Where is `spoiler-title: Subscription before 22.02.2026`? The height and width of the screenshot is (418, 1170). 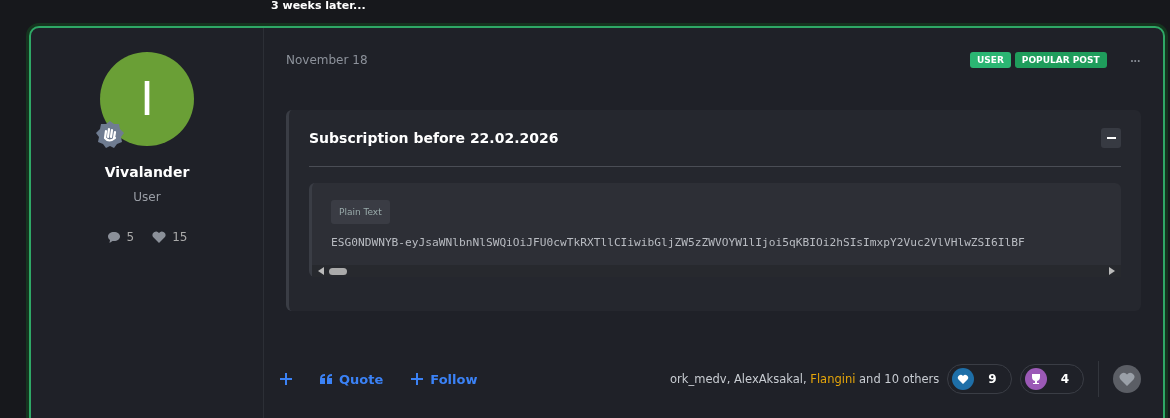
spoiler-title: Subscription before 22.02.2026 is located at coordinates (434, 138).